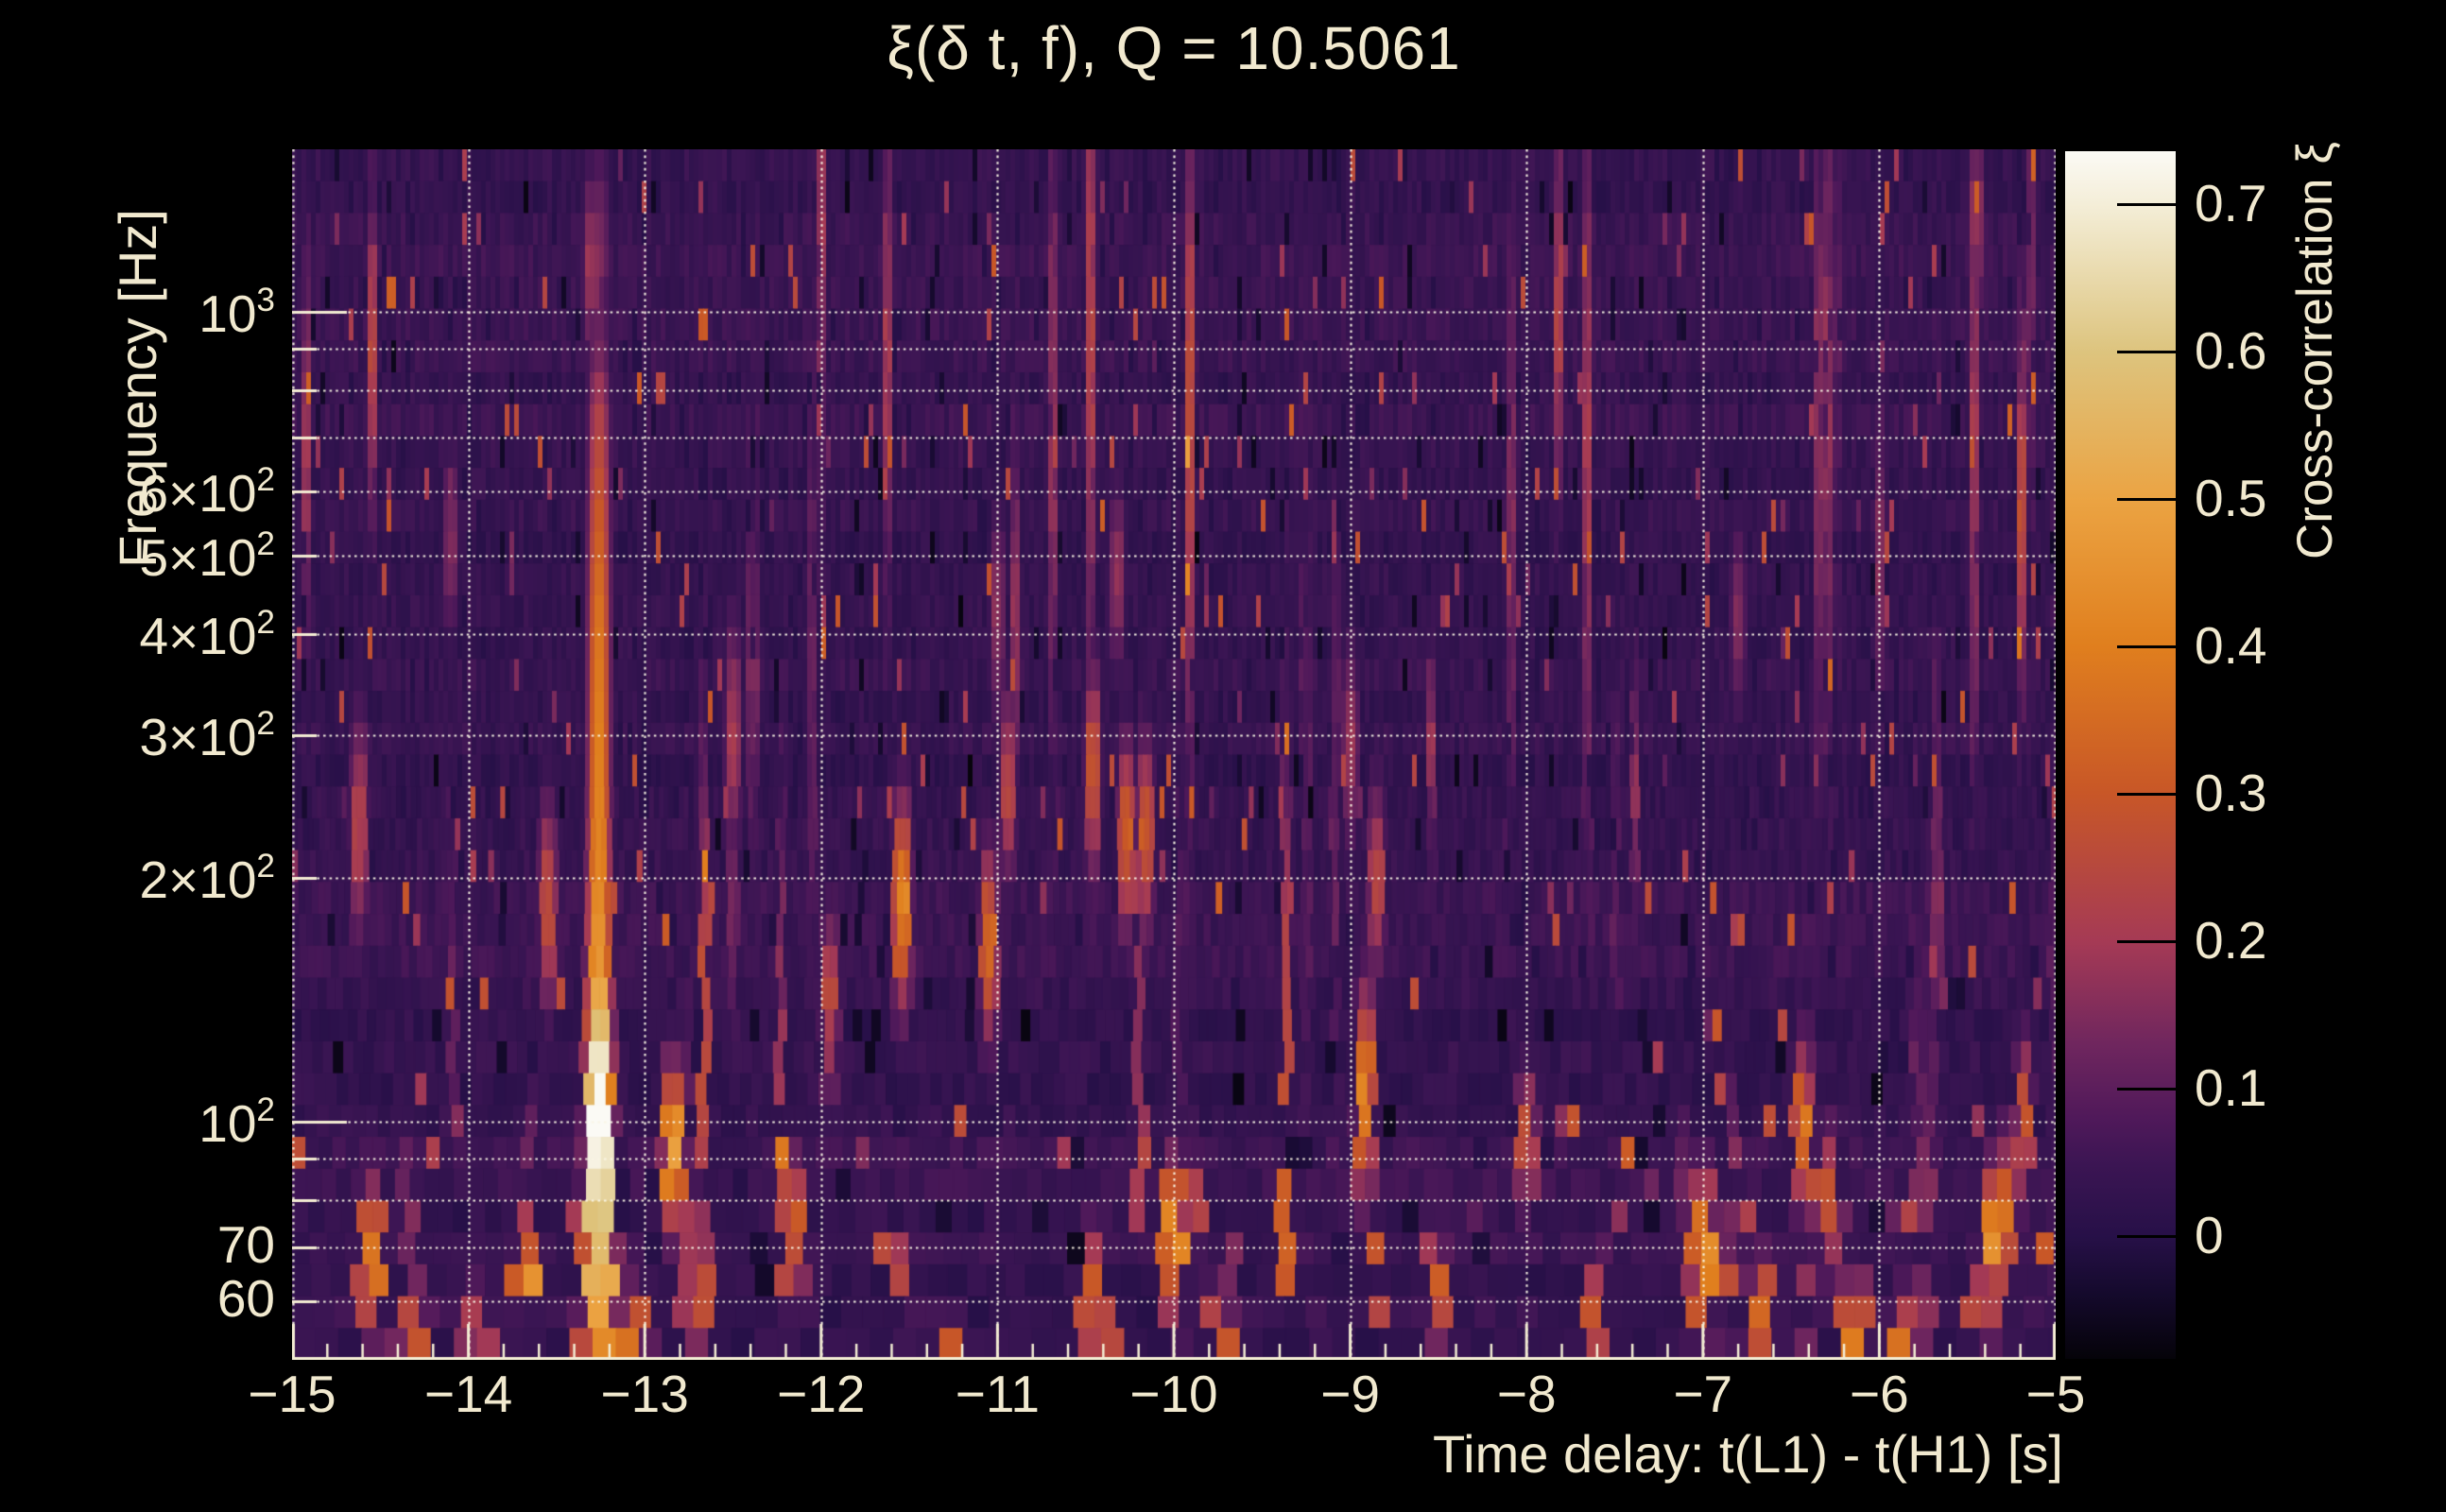 This screenshot has width=2446, height=1512. I want to click on colorbar-tick-label: 0.4, so click(2231, 646).